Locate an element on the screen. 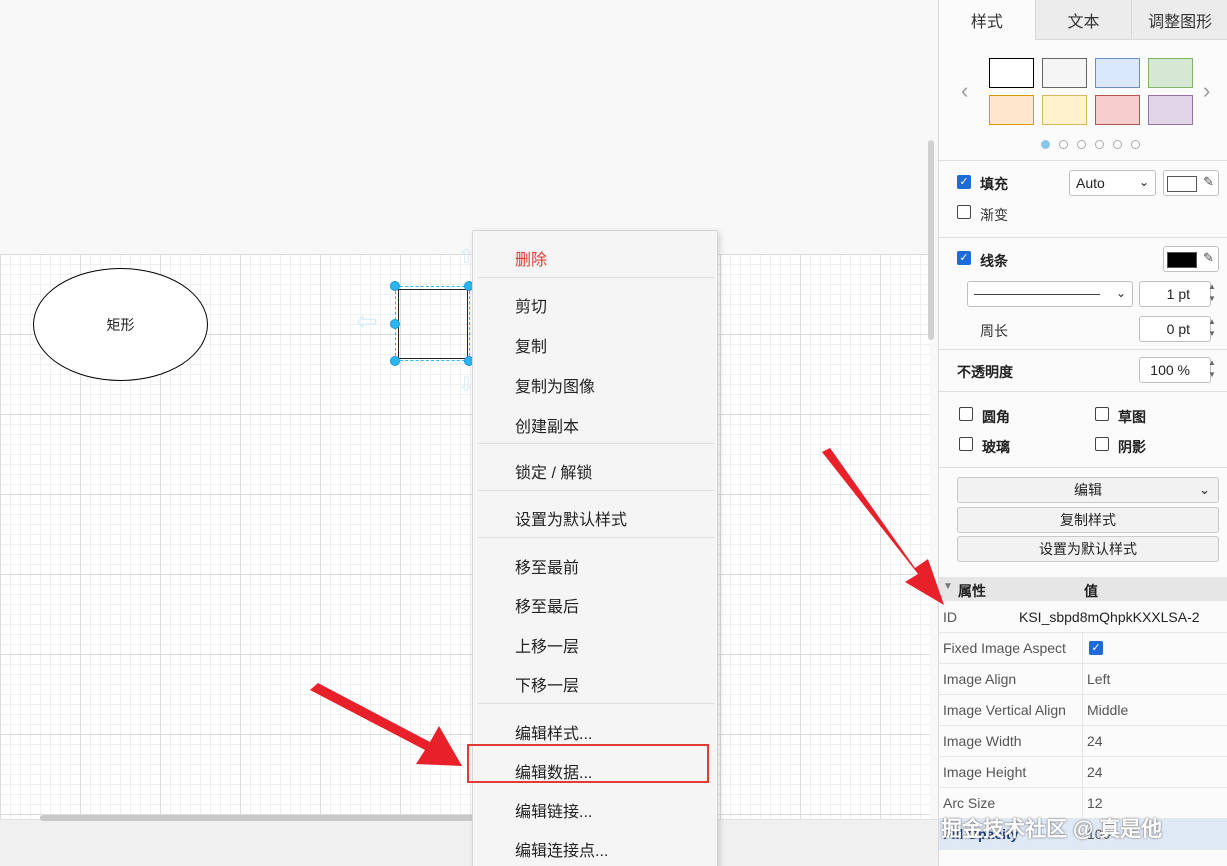 This screenshot has height=866, width=1227. fixed-image-aspect-checkbox: ✓ is located at coordinates (1096, 648).